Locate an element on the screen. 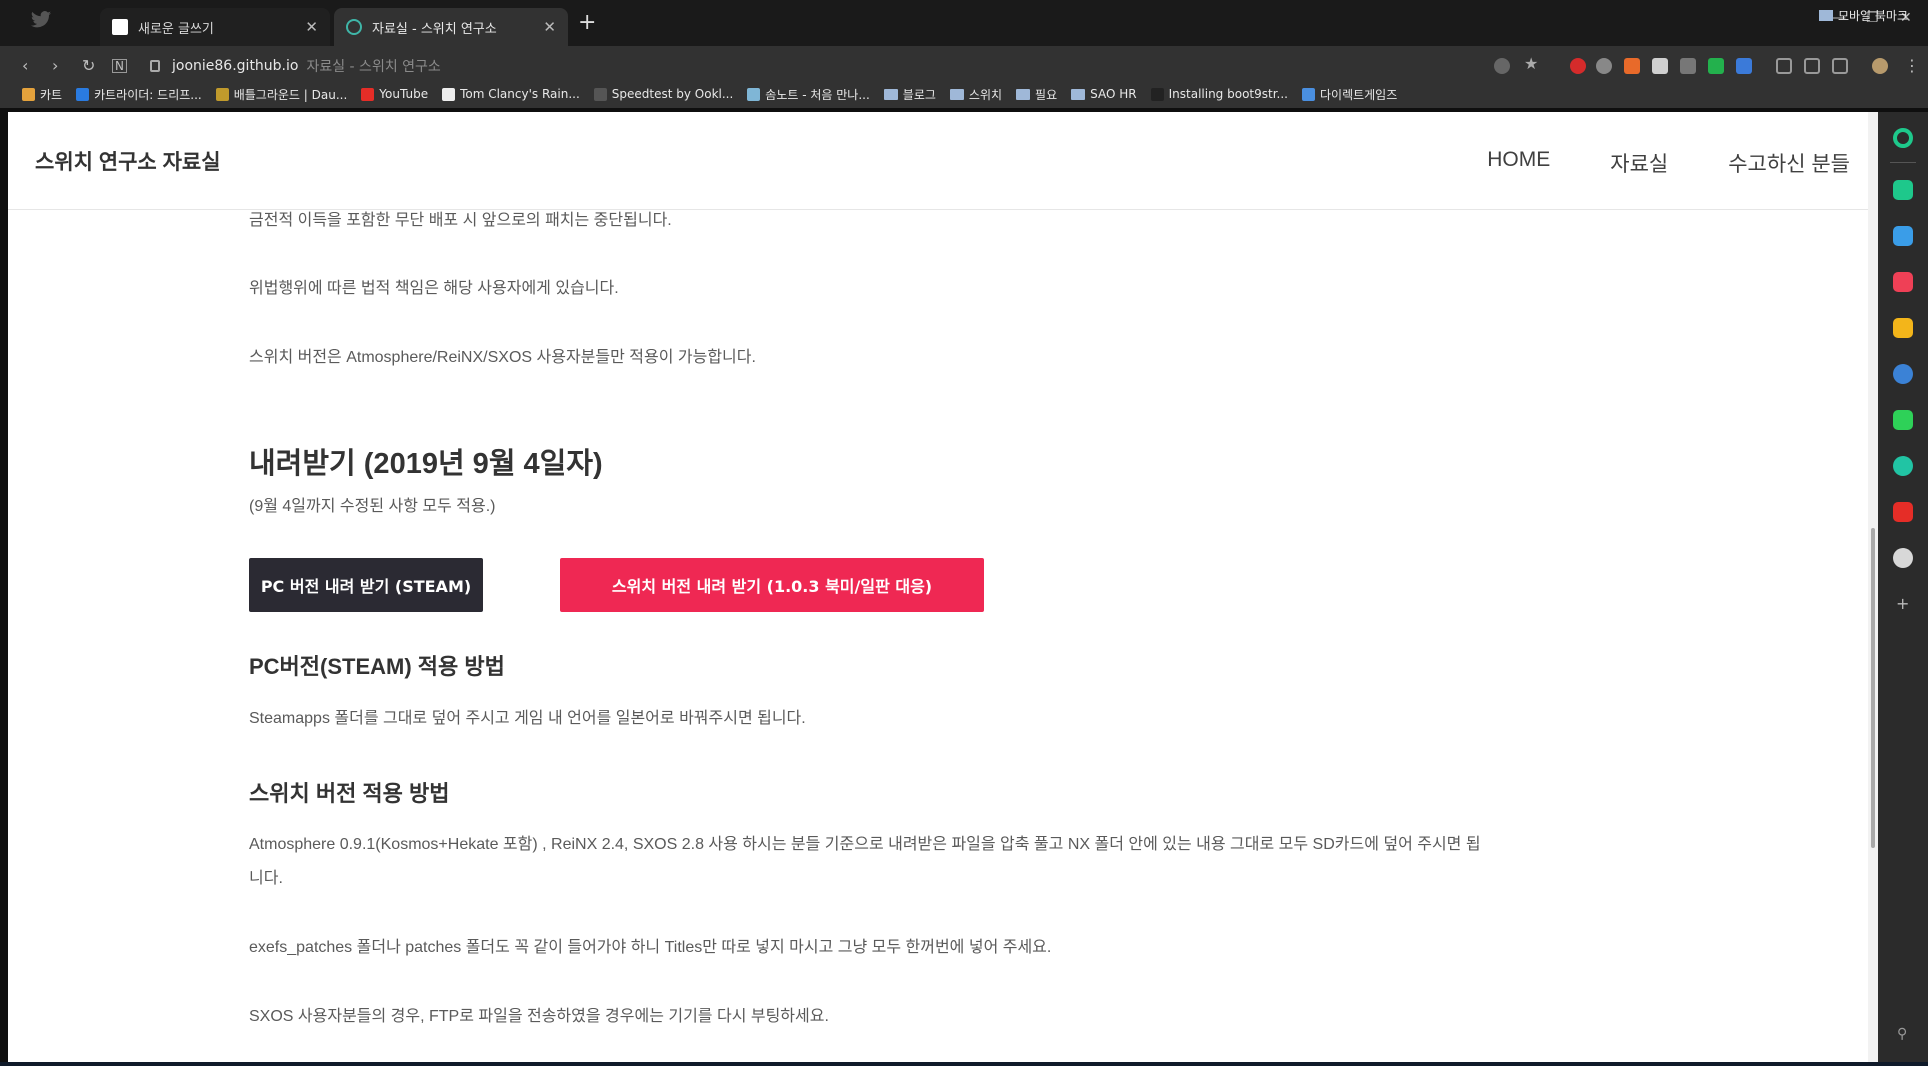 The image size is (1928, 1066). bookmark-item: SAO HR is located at coordinates (1104, 94).